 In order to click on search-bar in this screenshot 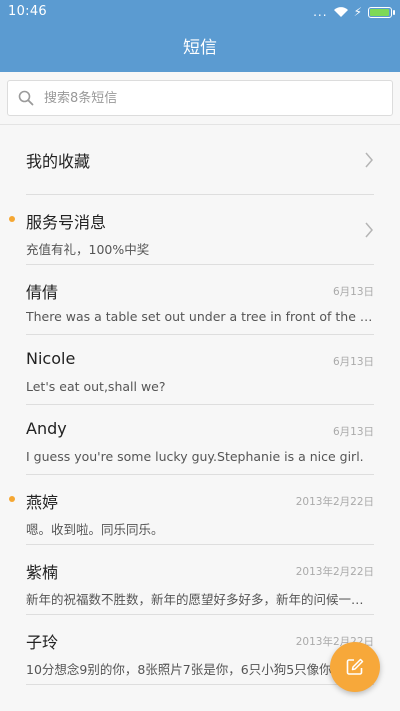, I will do `click(200, 98)`.